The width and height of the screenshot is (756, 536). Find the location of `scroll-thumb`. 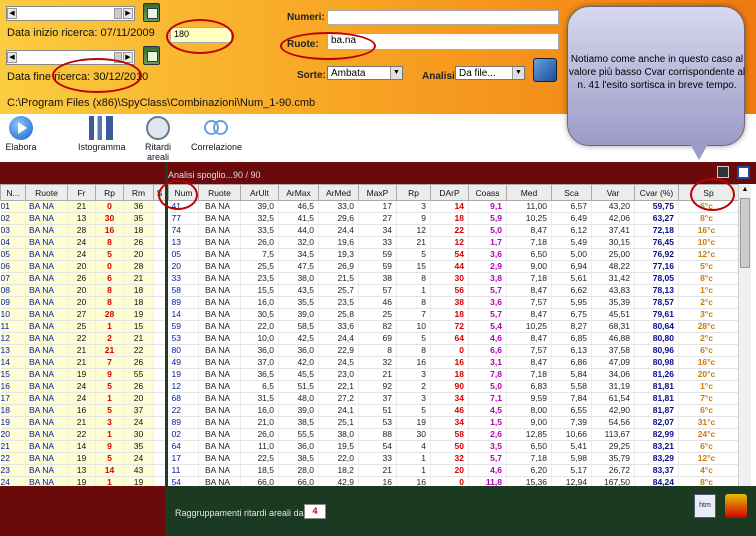

scroll-thumb is located at coordinates (745, 233).